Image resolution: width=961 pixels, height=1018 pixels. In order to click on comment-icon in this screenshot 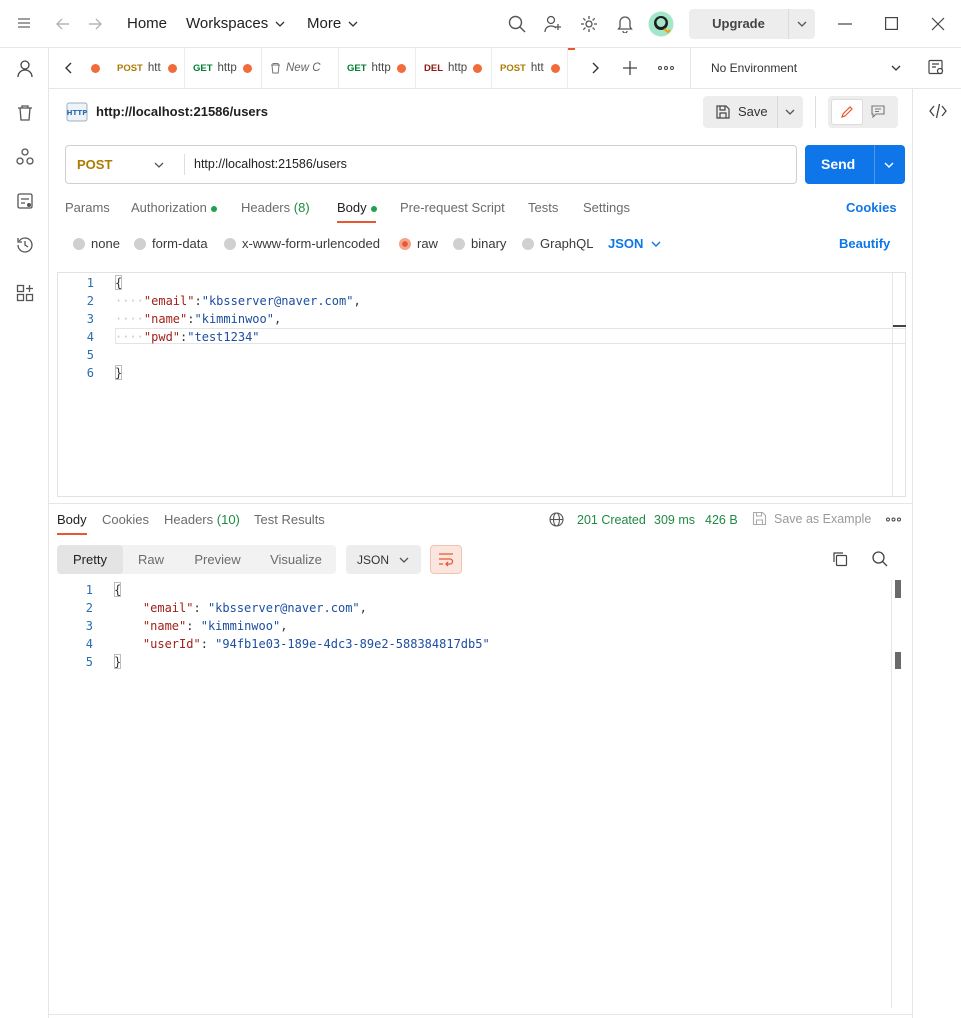, I will do `click(878, 111)`.